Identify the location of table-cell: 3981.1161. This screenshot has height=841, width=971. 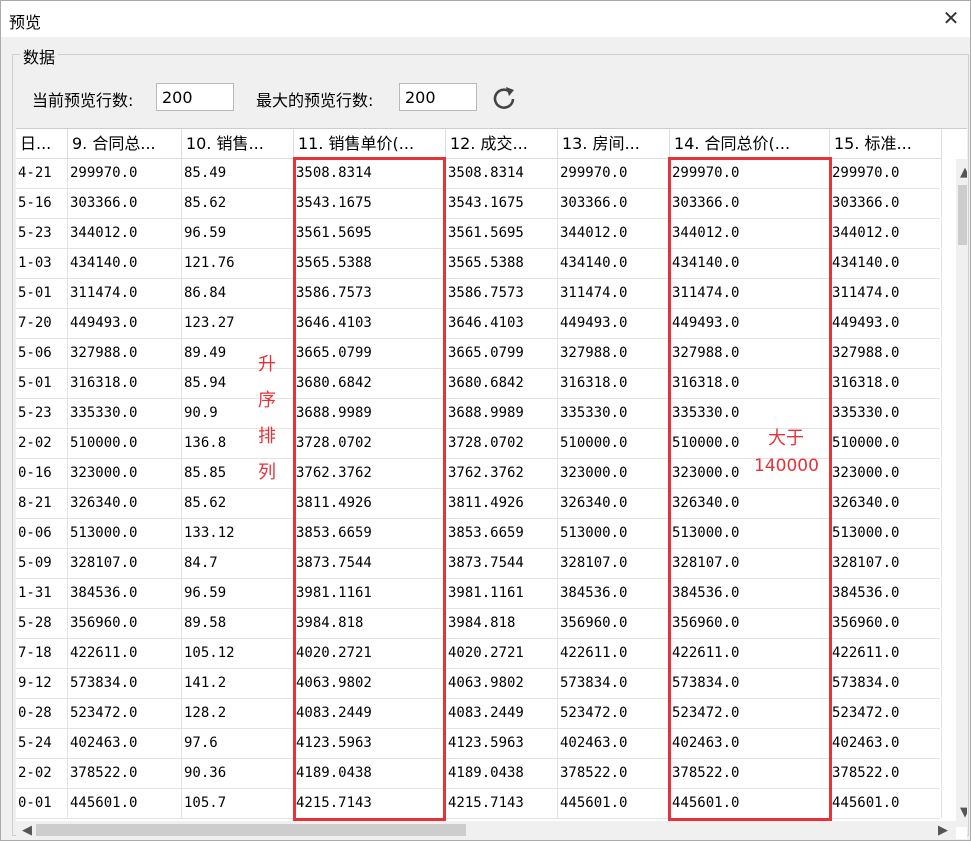
(502, 593).